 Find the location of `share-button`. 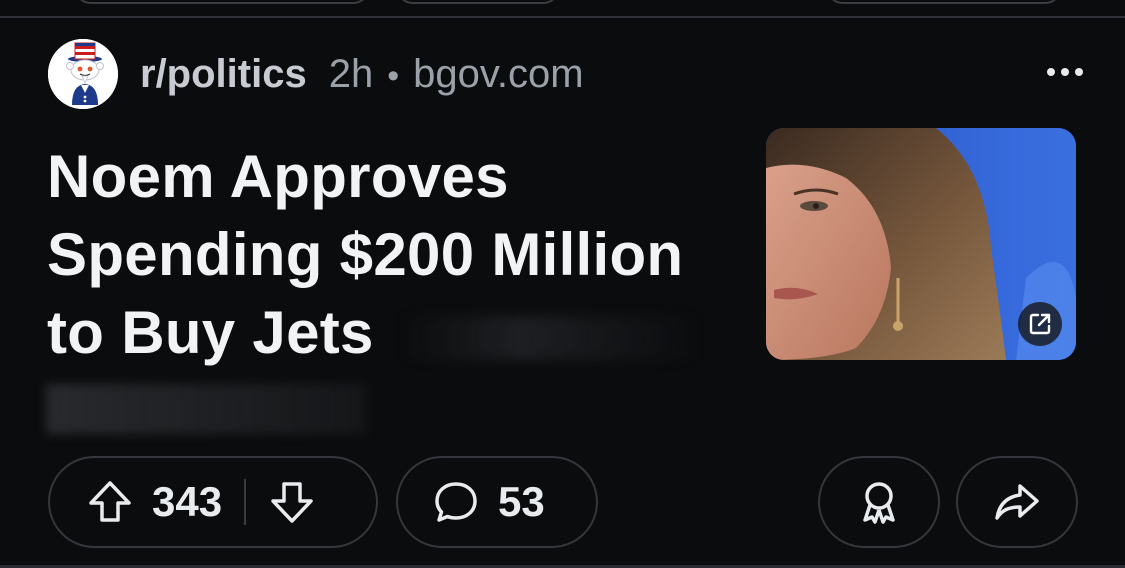

share-button is located at coordinates (1017, 502).